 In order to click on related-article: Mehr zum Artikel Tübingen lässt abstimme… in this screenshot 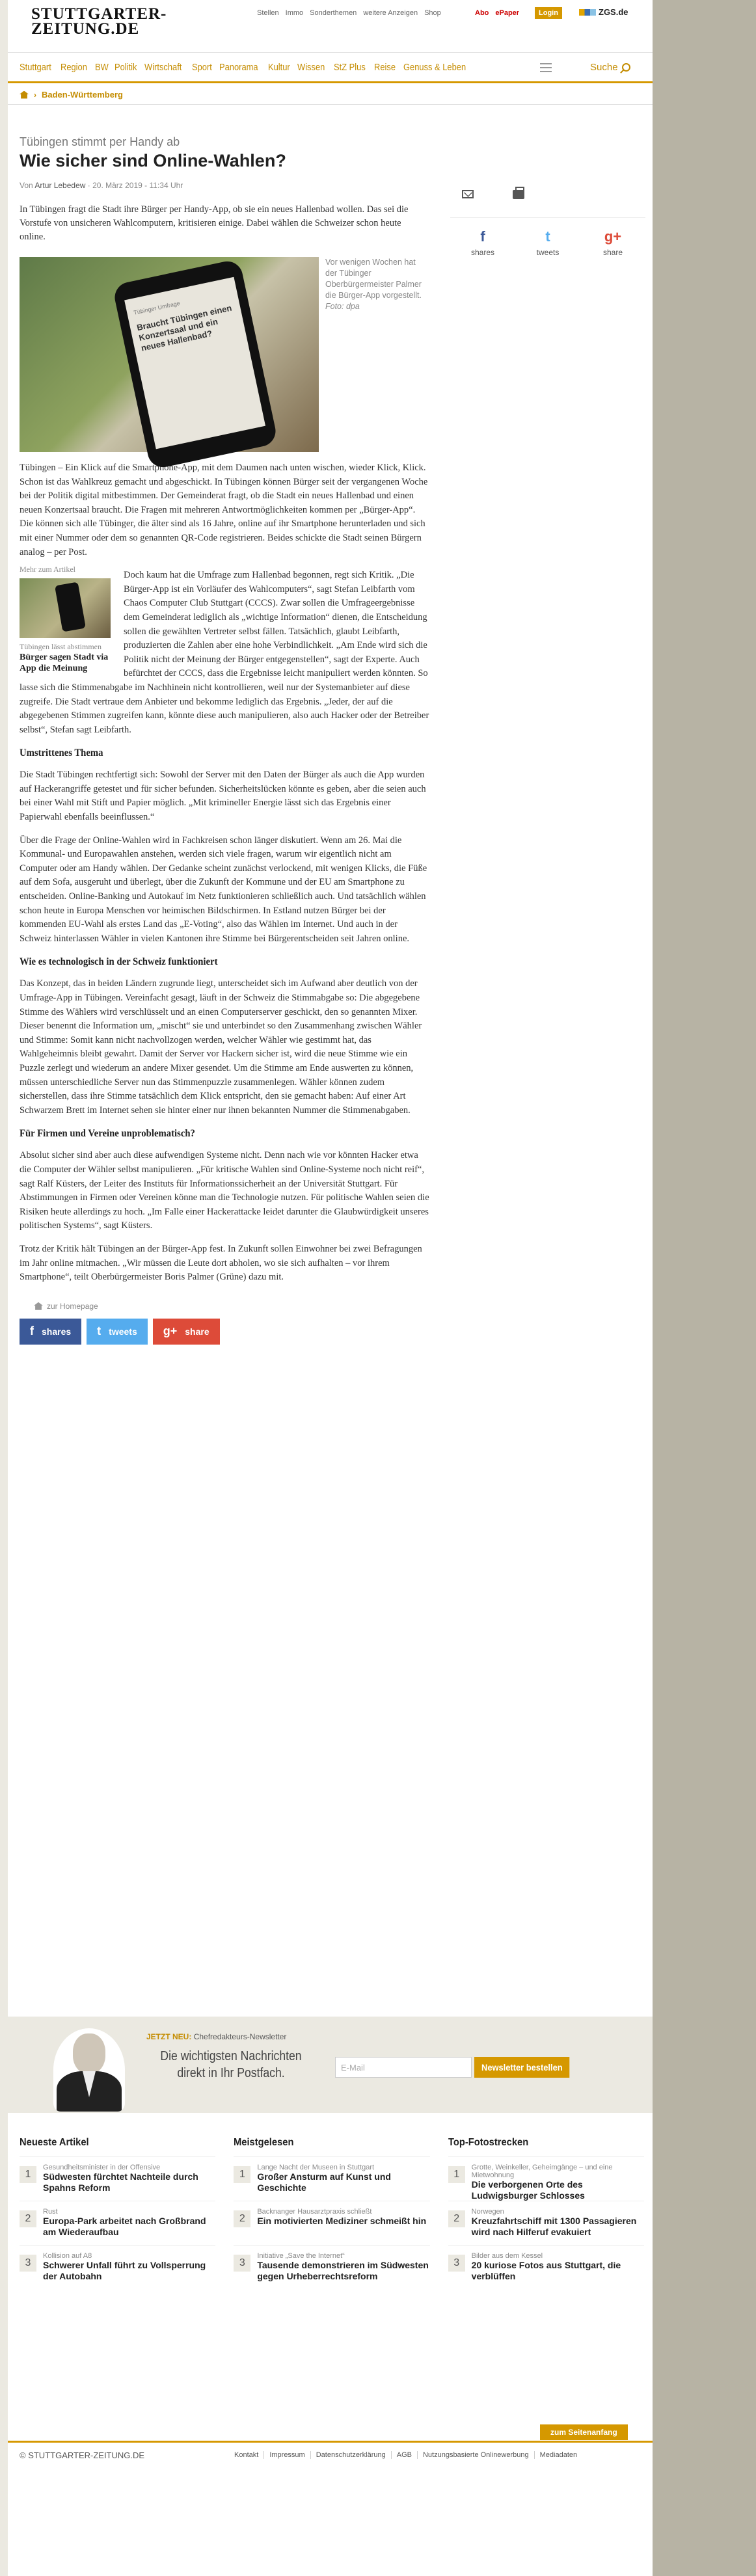, I will do `click(65, 619)`.